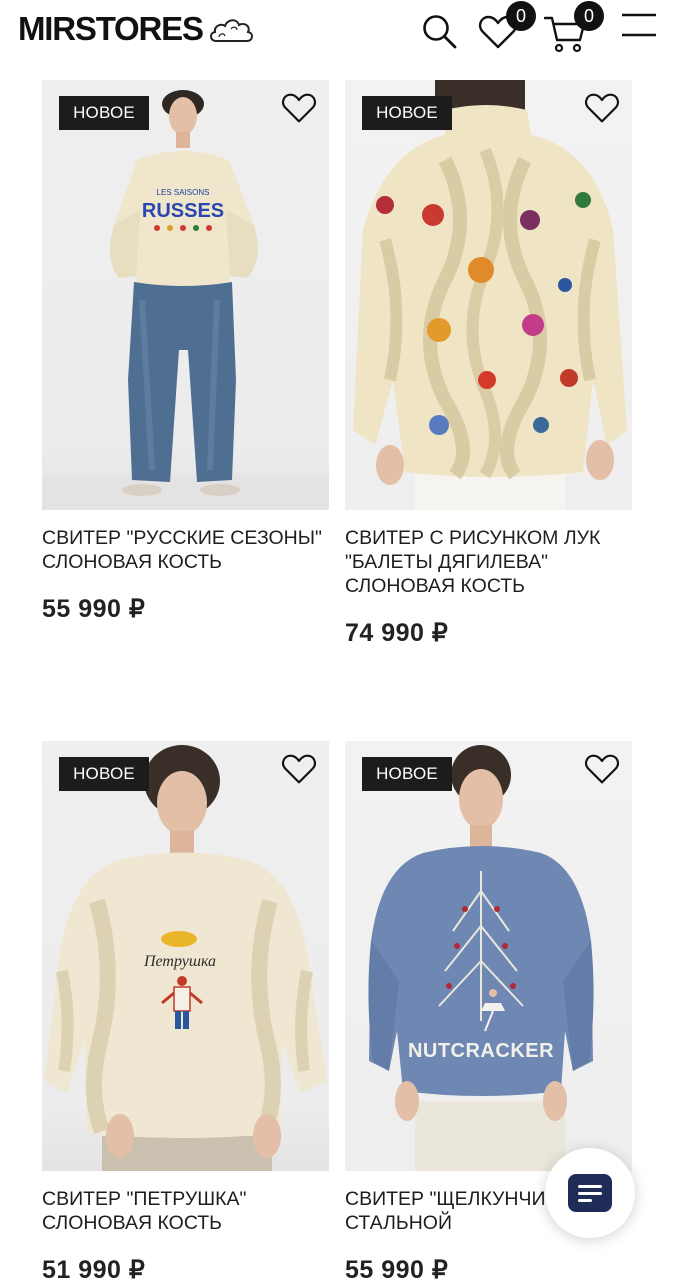  I want to click on cart-count-badge: 0, so click(589, 16).